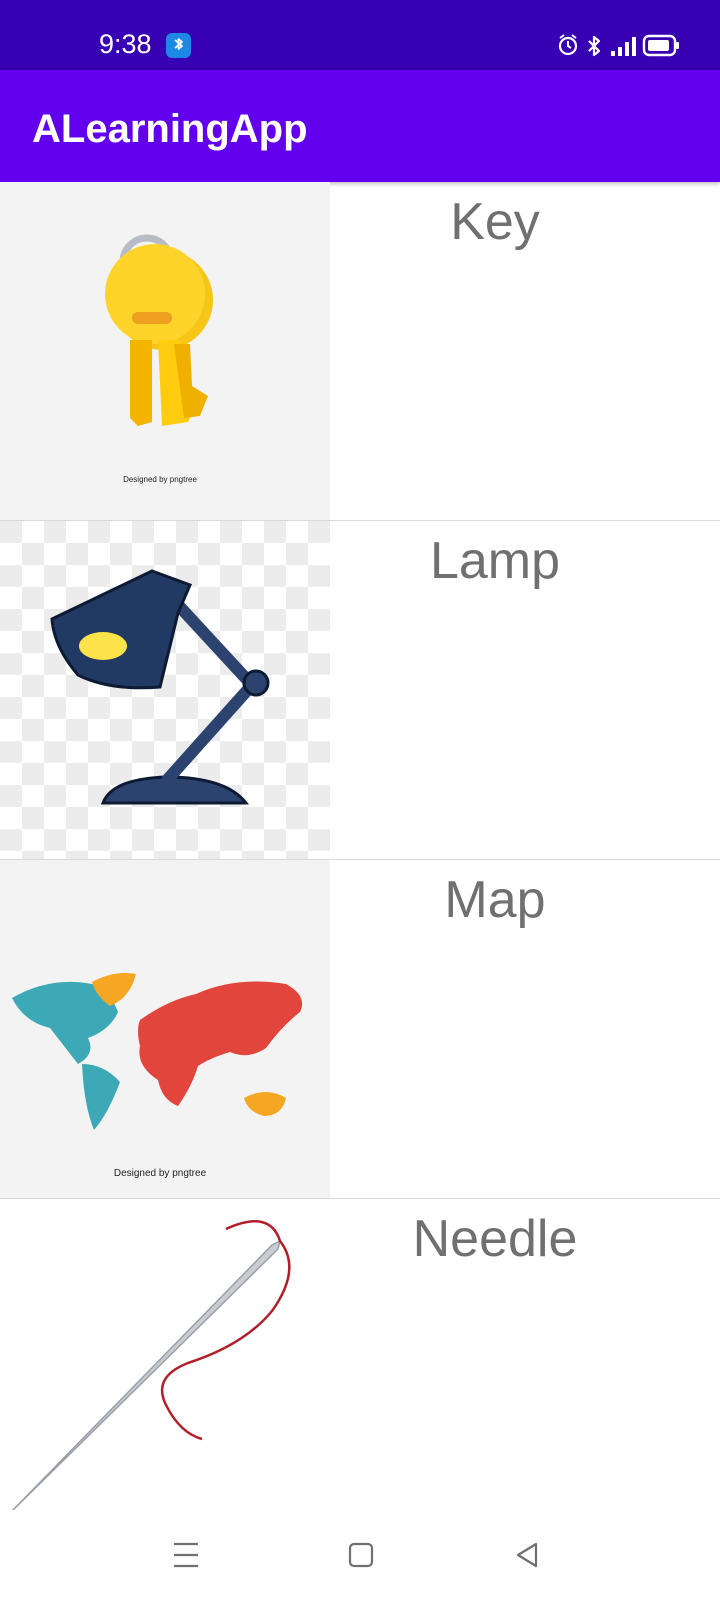 The height and width of the screenshot is (1600, 720). What do you see at coordinates (568, 45) in the screenshot?
I see `alarm-icon` at bounding box center [568, 45].